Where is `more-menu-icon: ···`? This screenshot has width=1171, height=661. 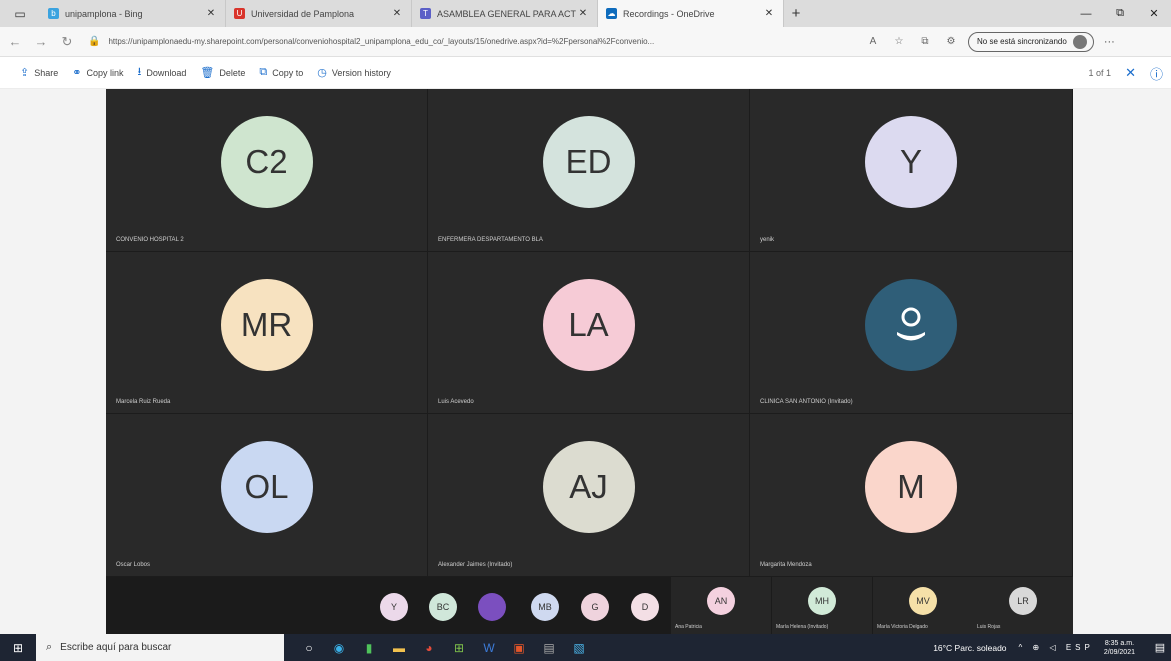
more-menu-icon: ··· is located at coordinates (1109, 42).